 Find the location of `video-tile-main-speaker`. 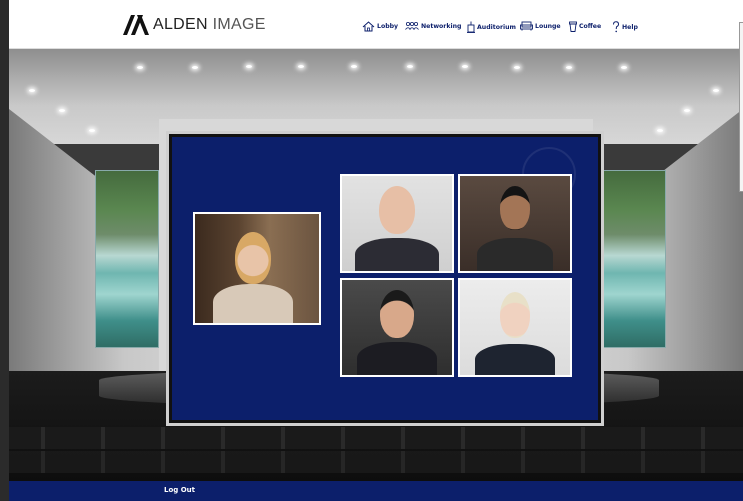

video-tile-main-speaker is located at coordinates (257, 268).